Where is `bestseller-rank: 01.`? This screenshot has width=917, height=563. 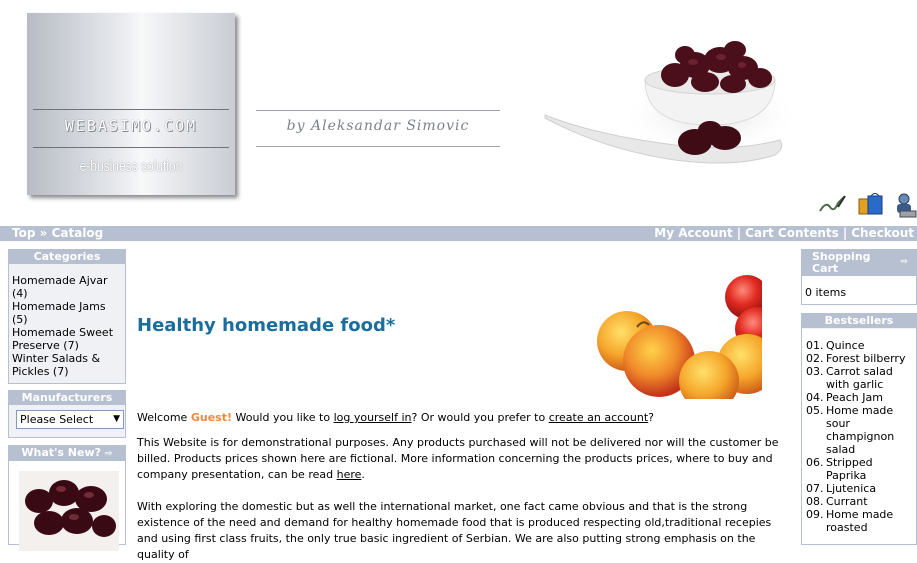
bestseller-rank: 01. is located at coordinates (815, 345).